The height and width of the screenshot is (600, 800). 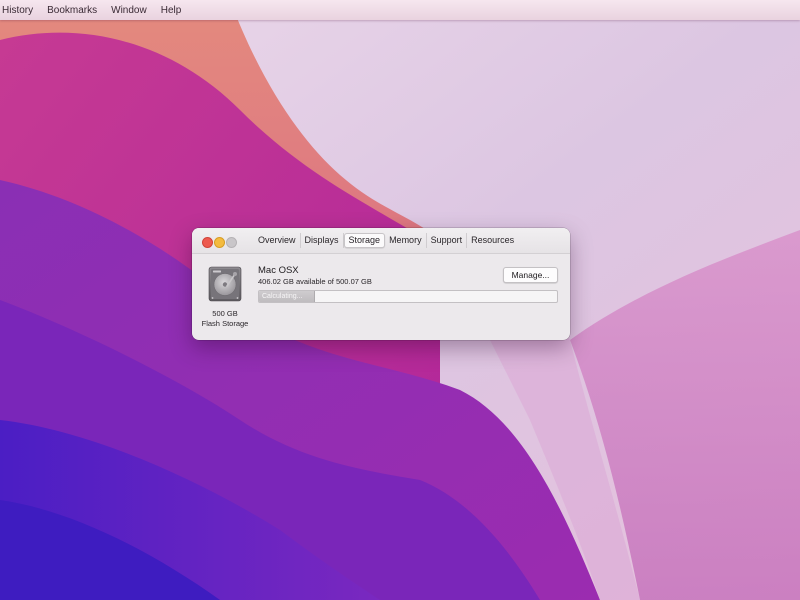 I want to click on volume-availability: 406.02 GB available of 500.07 GB, so click(x=315, y=281).